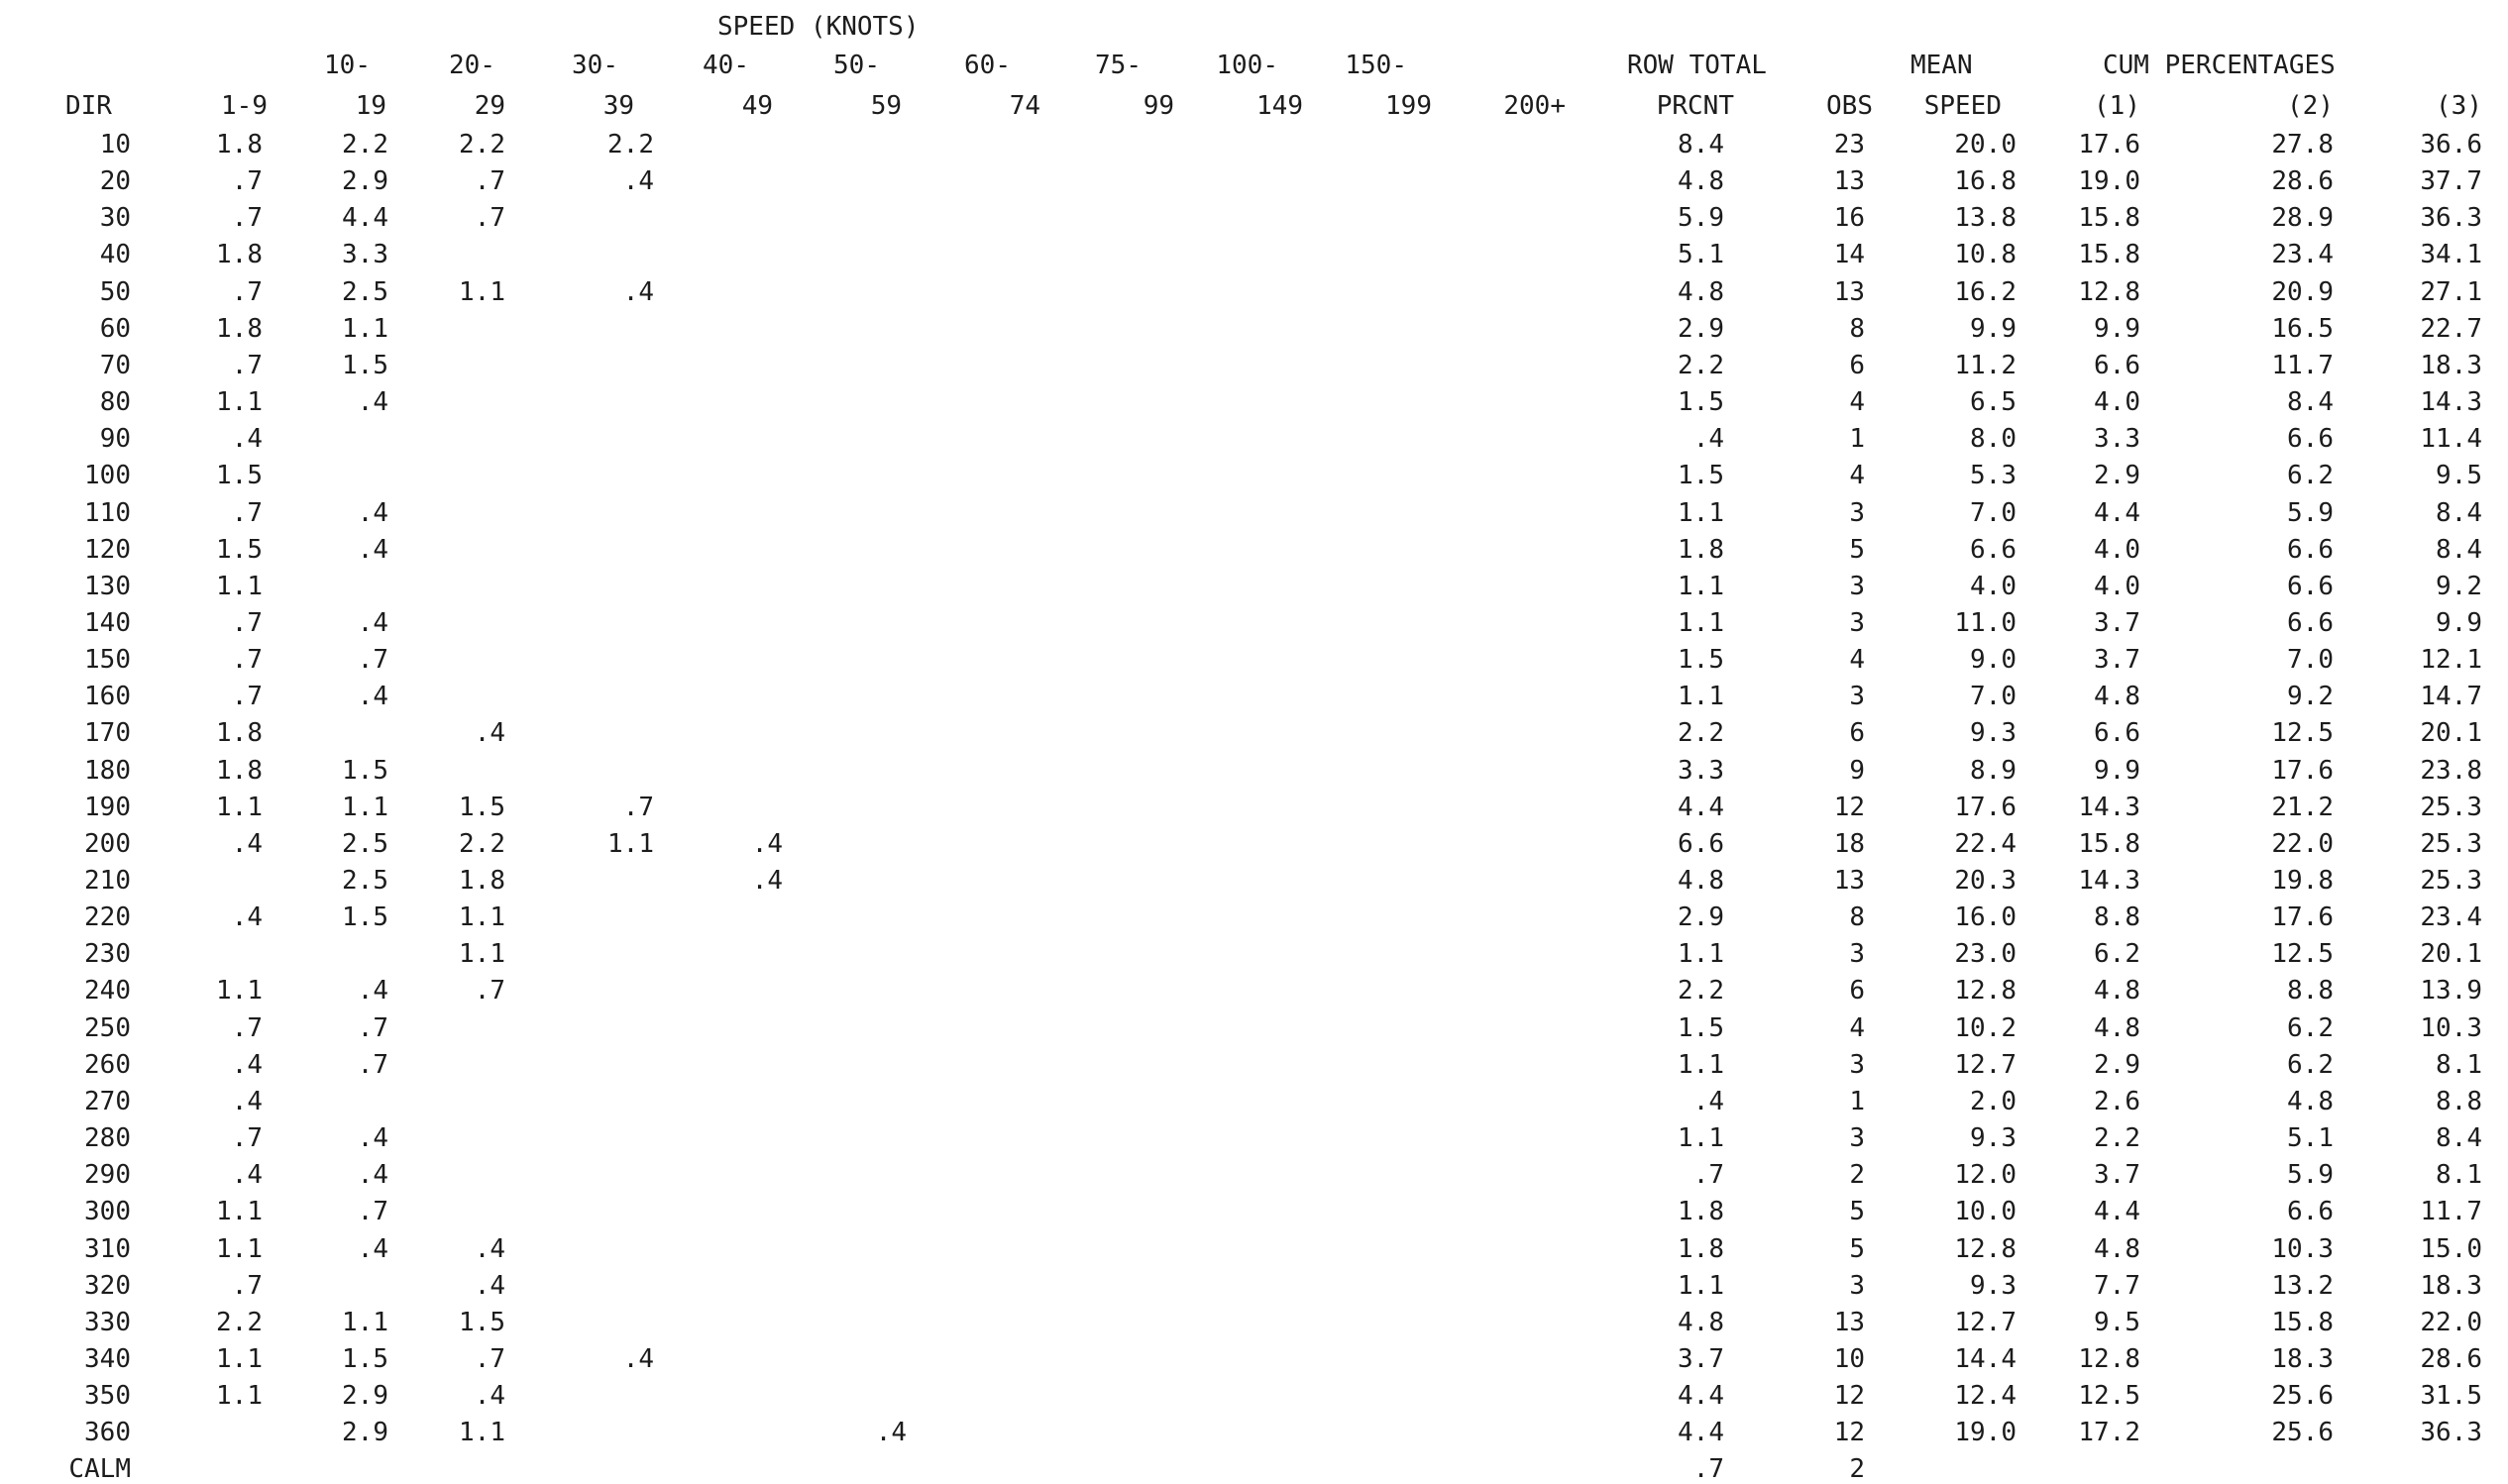 This screenshot has width=2508, height=1484. What do you see at coordinates (1701, 917) in the screenshot?
I see `row-total-prcnt: 2.9` at bounding box center [1701, 917].